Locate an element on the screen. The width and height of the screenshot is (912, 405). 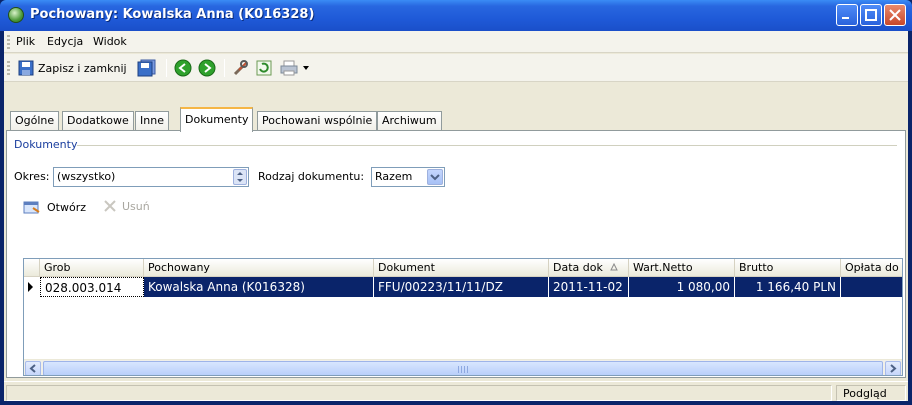
print-icon is located at coordinates (289, 68).